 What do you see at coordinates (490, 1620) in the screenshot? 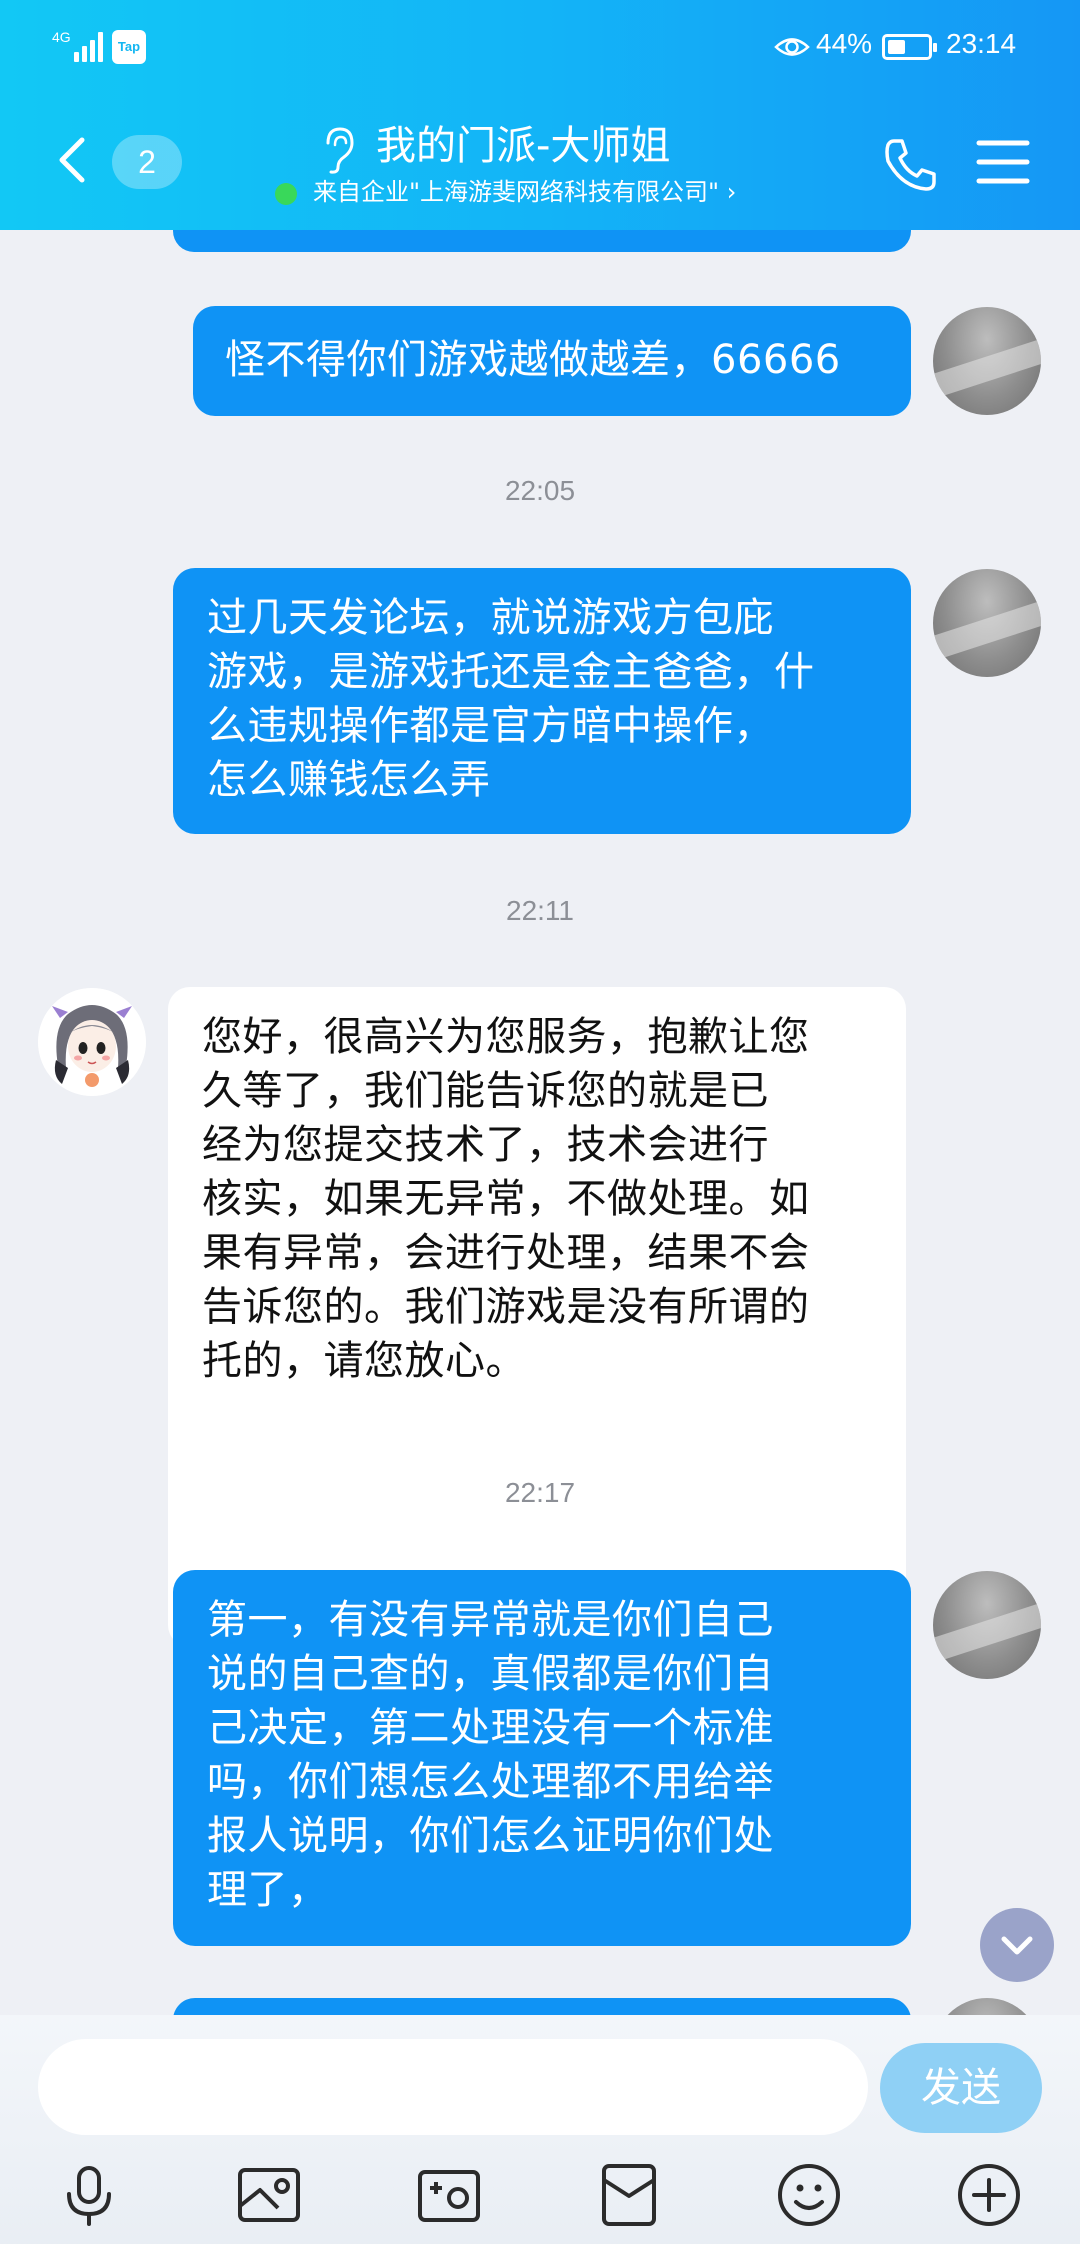
I see `message-line: 第一，有没有异常就是你们自己` at bounding box center [490, 1620].